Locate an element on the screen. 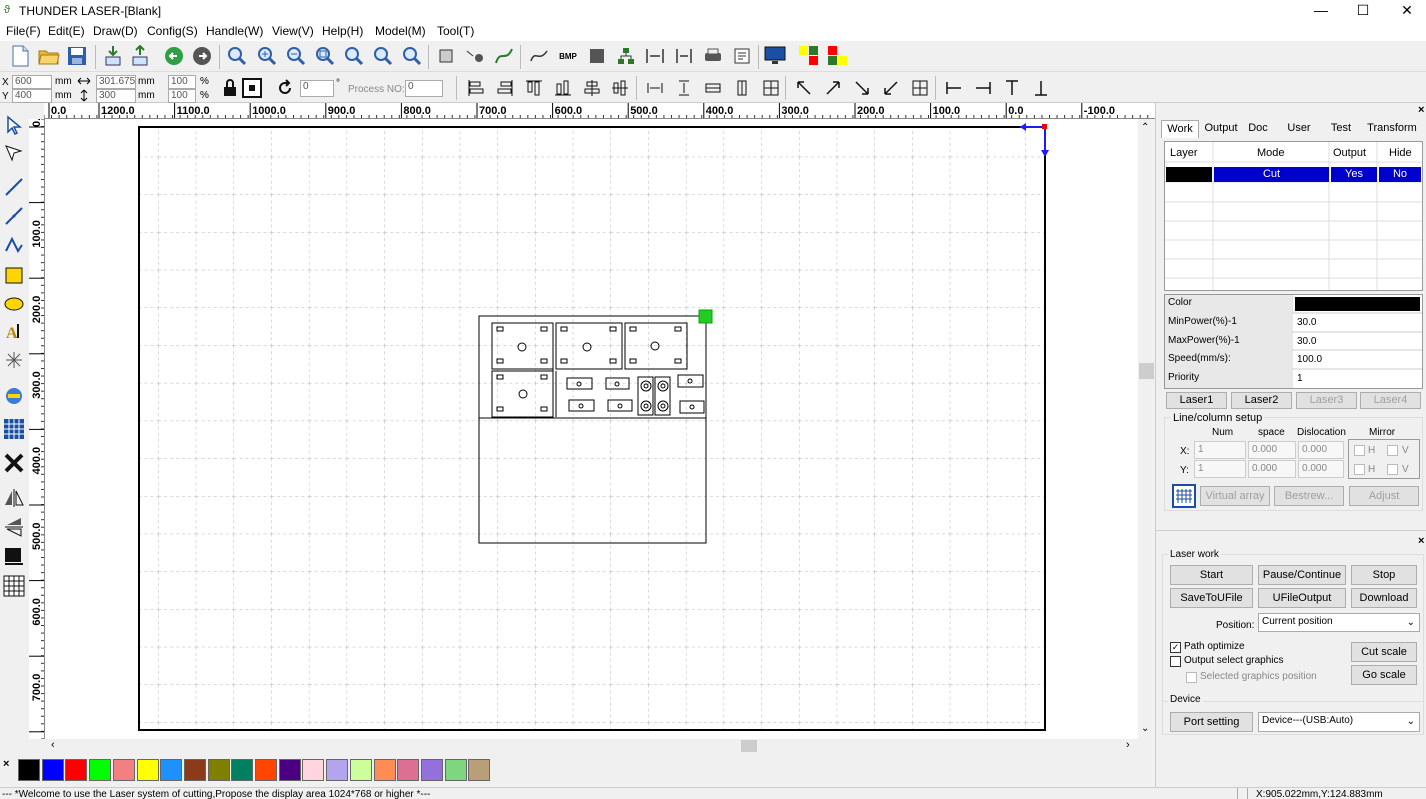 The height and width of the screenshot is (799, 1426). select-rect-icon is located at coordinates (446, 56).